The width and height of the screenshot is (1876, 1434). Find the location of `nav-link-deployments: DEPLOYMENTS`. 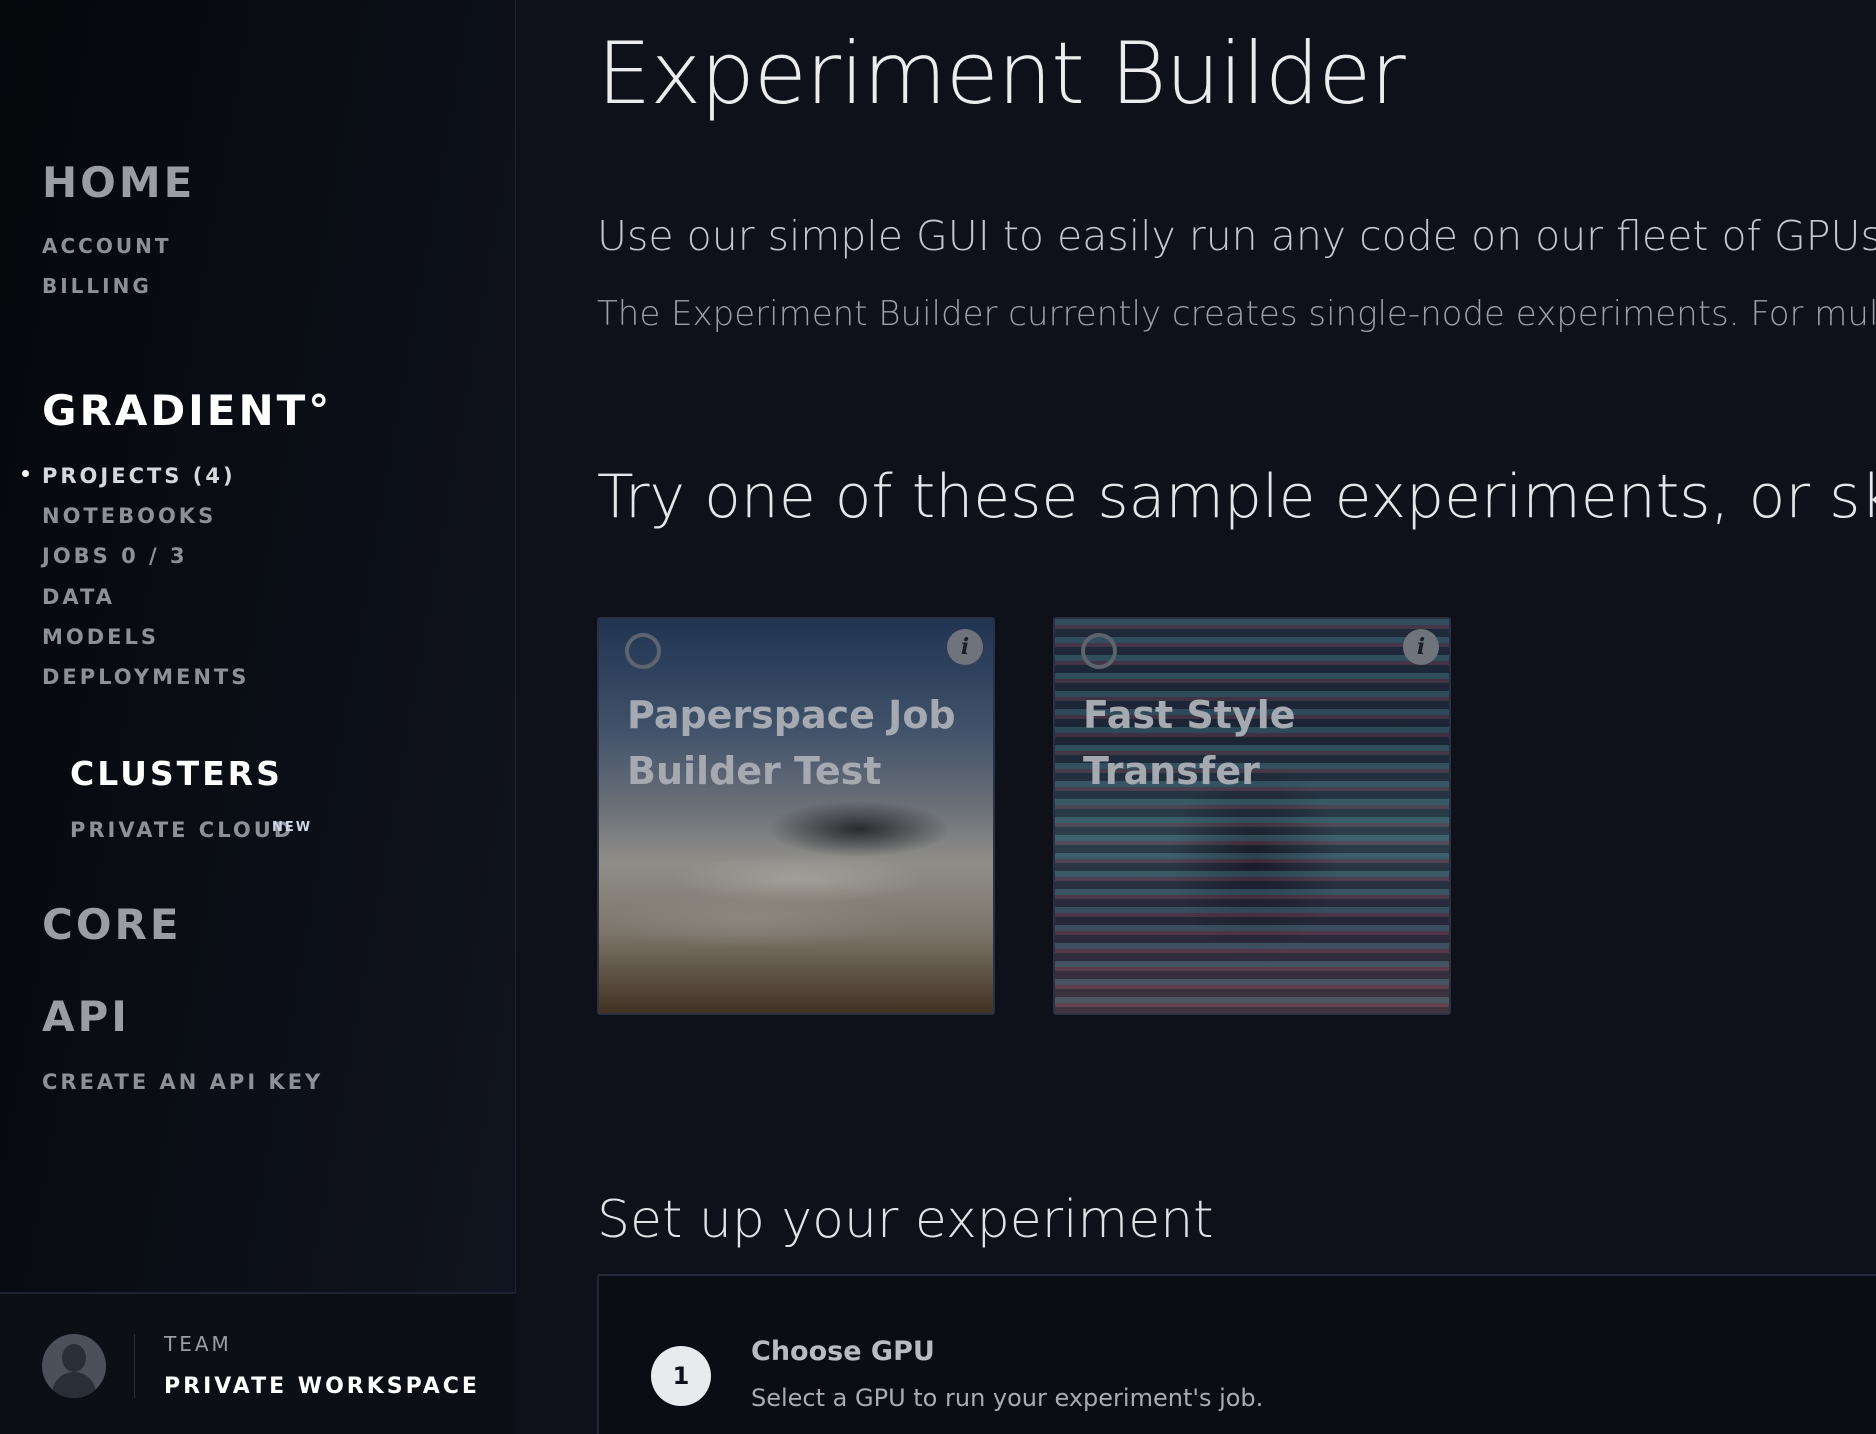

nav-link-deployments: DEPLOYMENTS is located at coordinates (145, 677).